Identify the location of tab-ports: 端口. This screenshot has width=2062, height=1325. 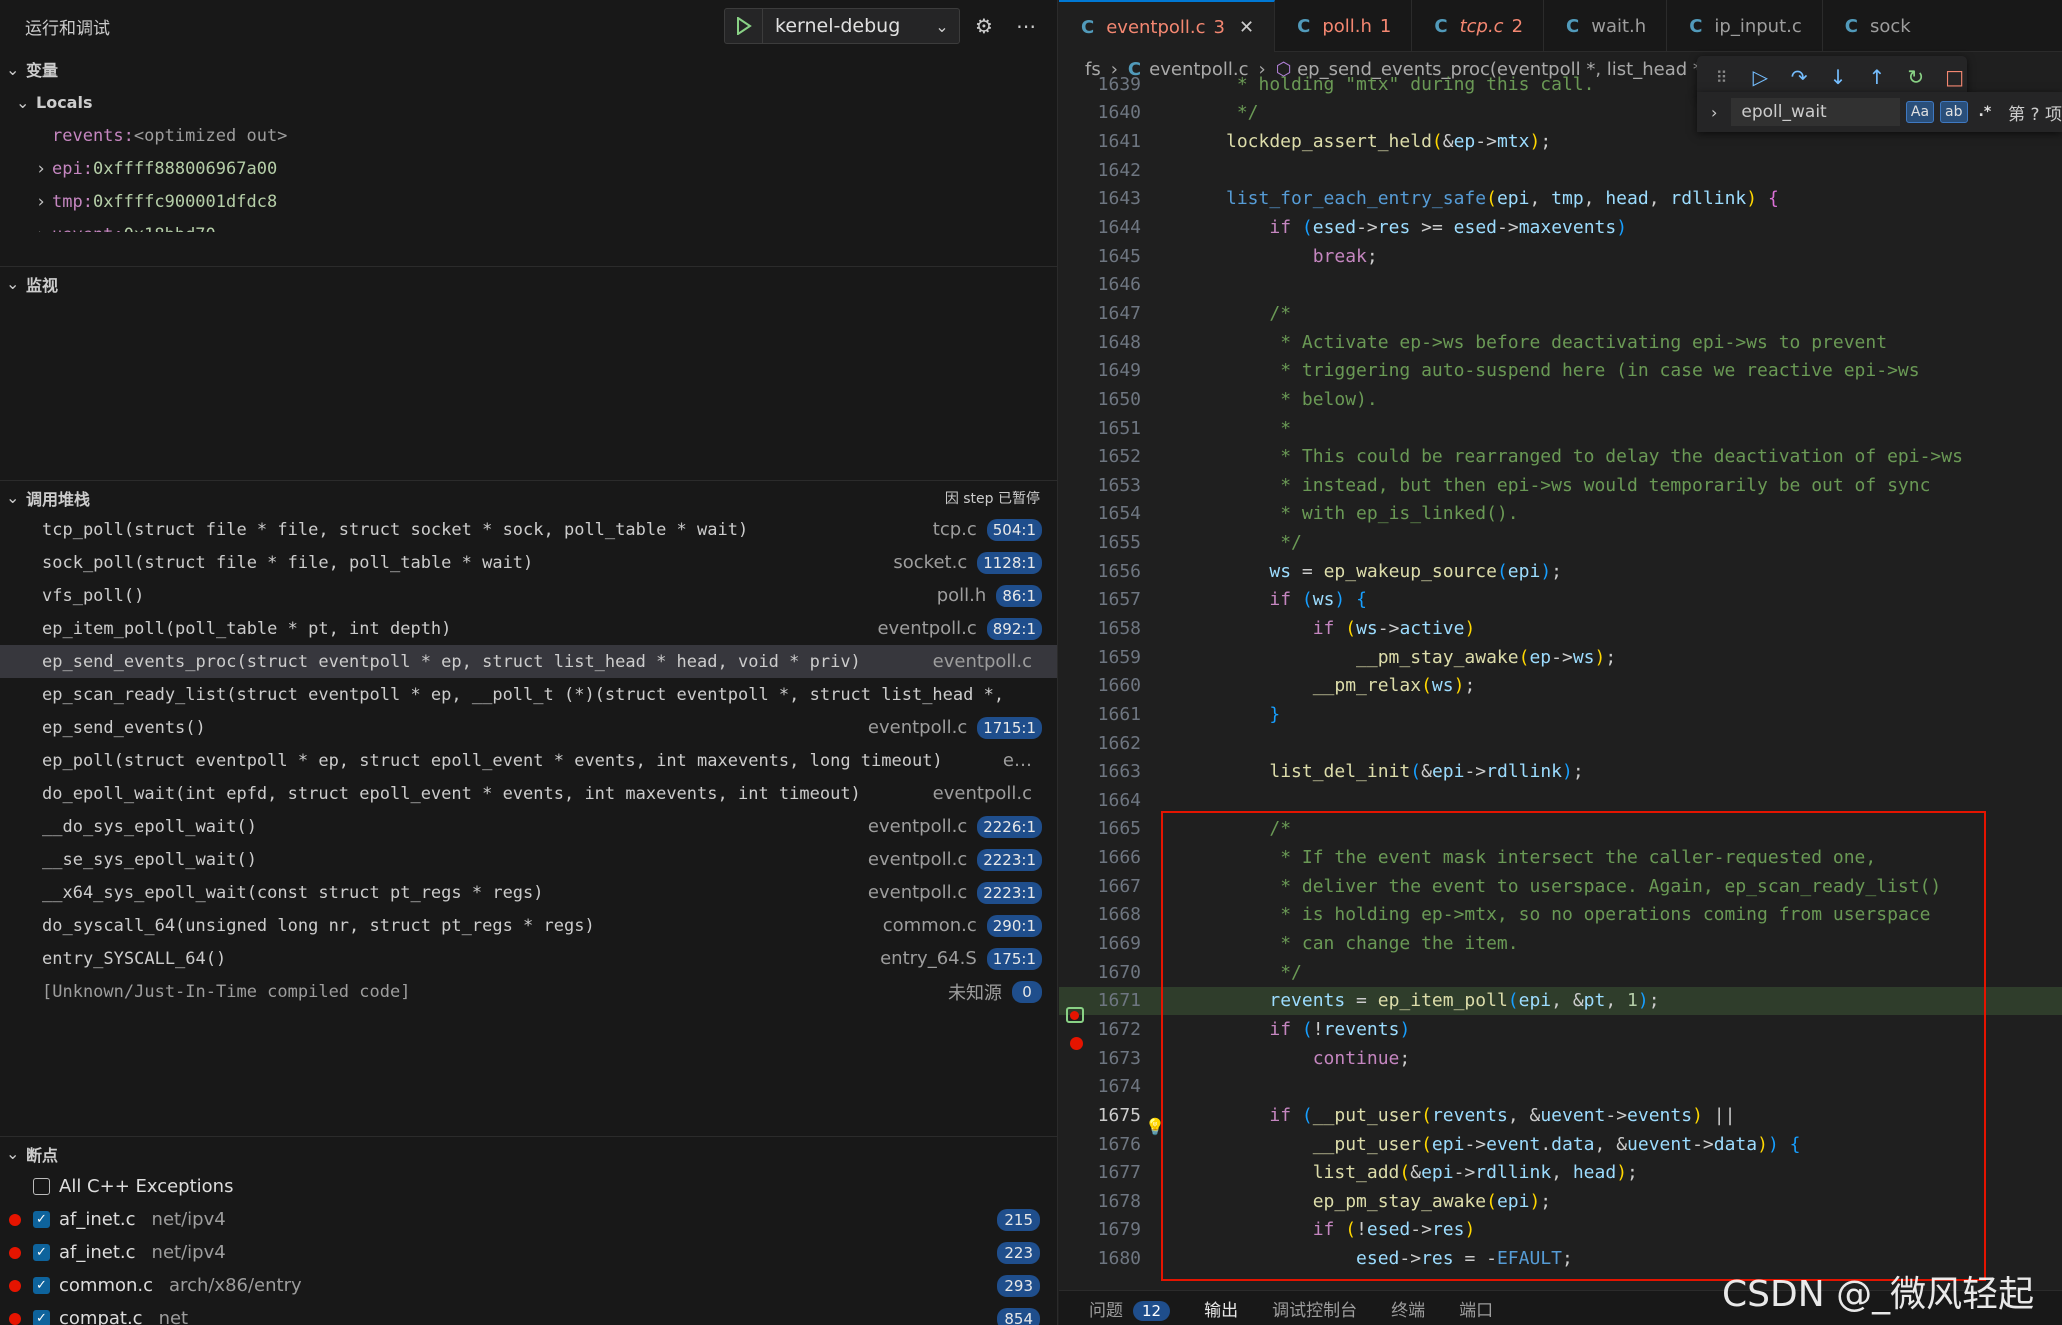
(1476, 1308).